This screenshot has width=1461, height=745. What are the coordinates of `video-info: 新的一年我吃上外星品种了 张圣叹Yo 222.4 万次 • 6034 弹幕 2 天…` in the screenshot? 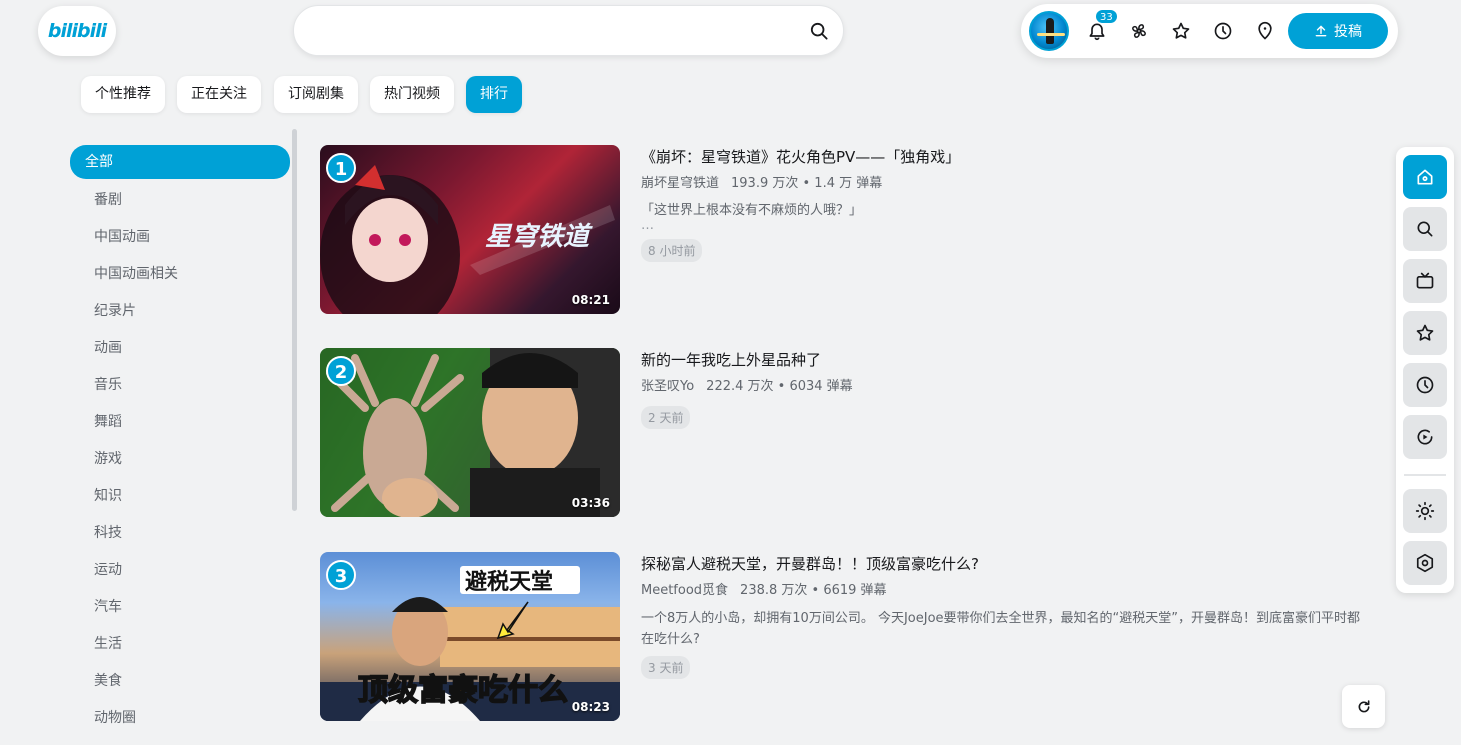 It's located at (1001, 388).